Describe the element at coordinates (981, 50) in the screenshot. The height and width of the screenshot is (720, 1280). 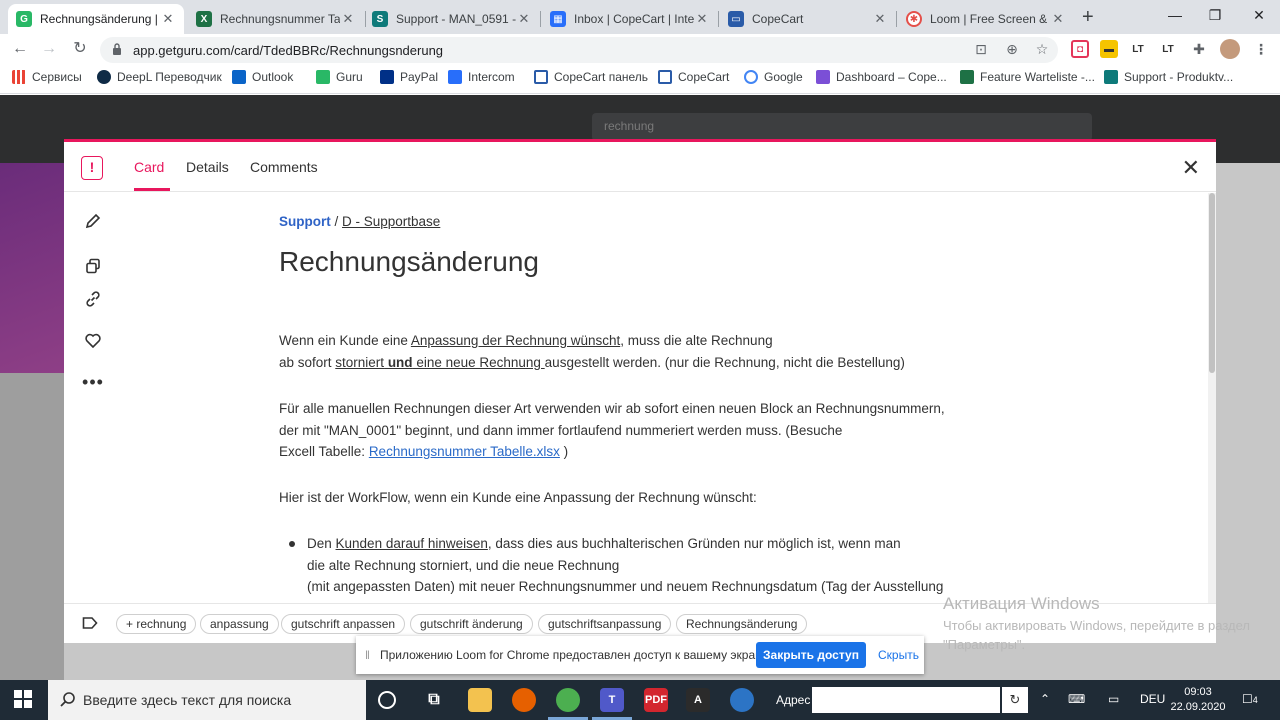
I see `translate-icon: ⊡` at that location.